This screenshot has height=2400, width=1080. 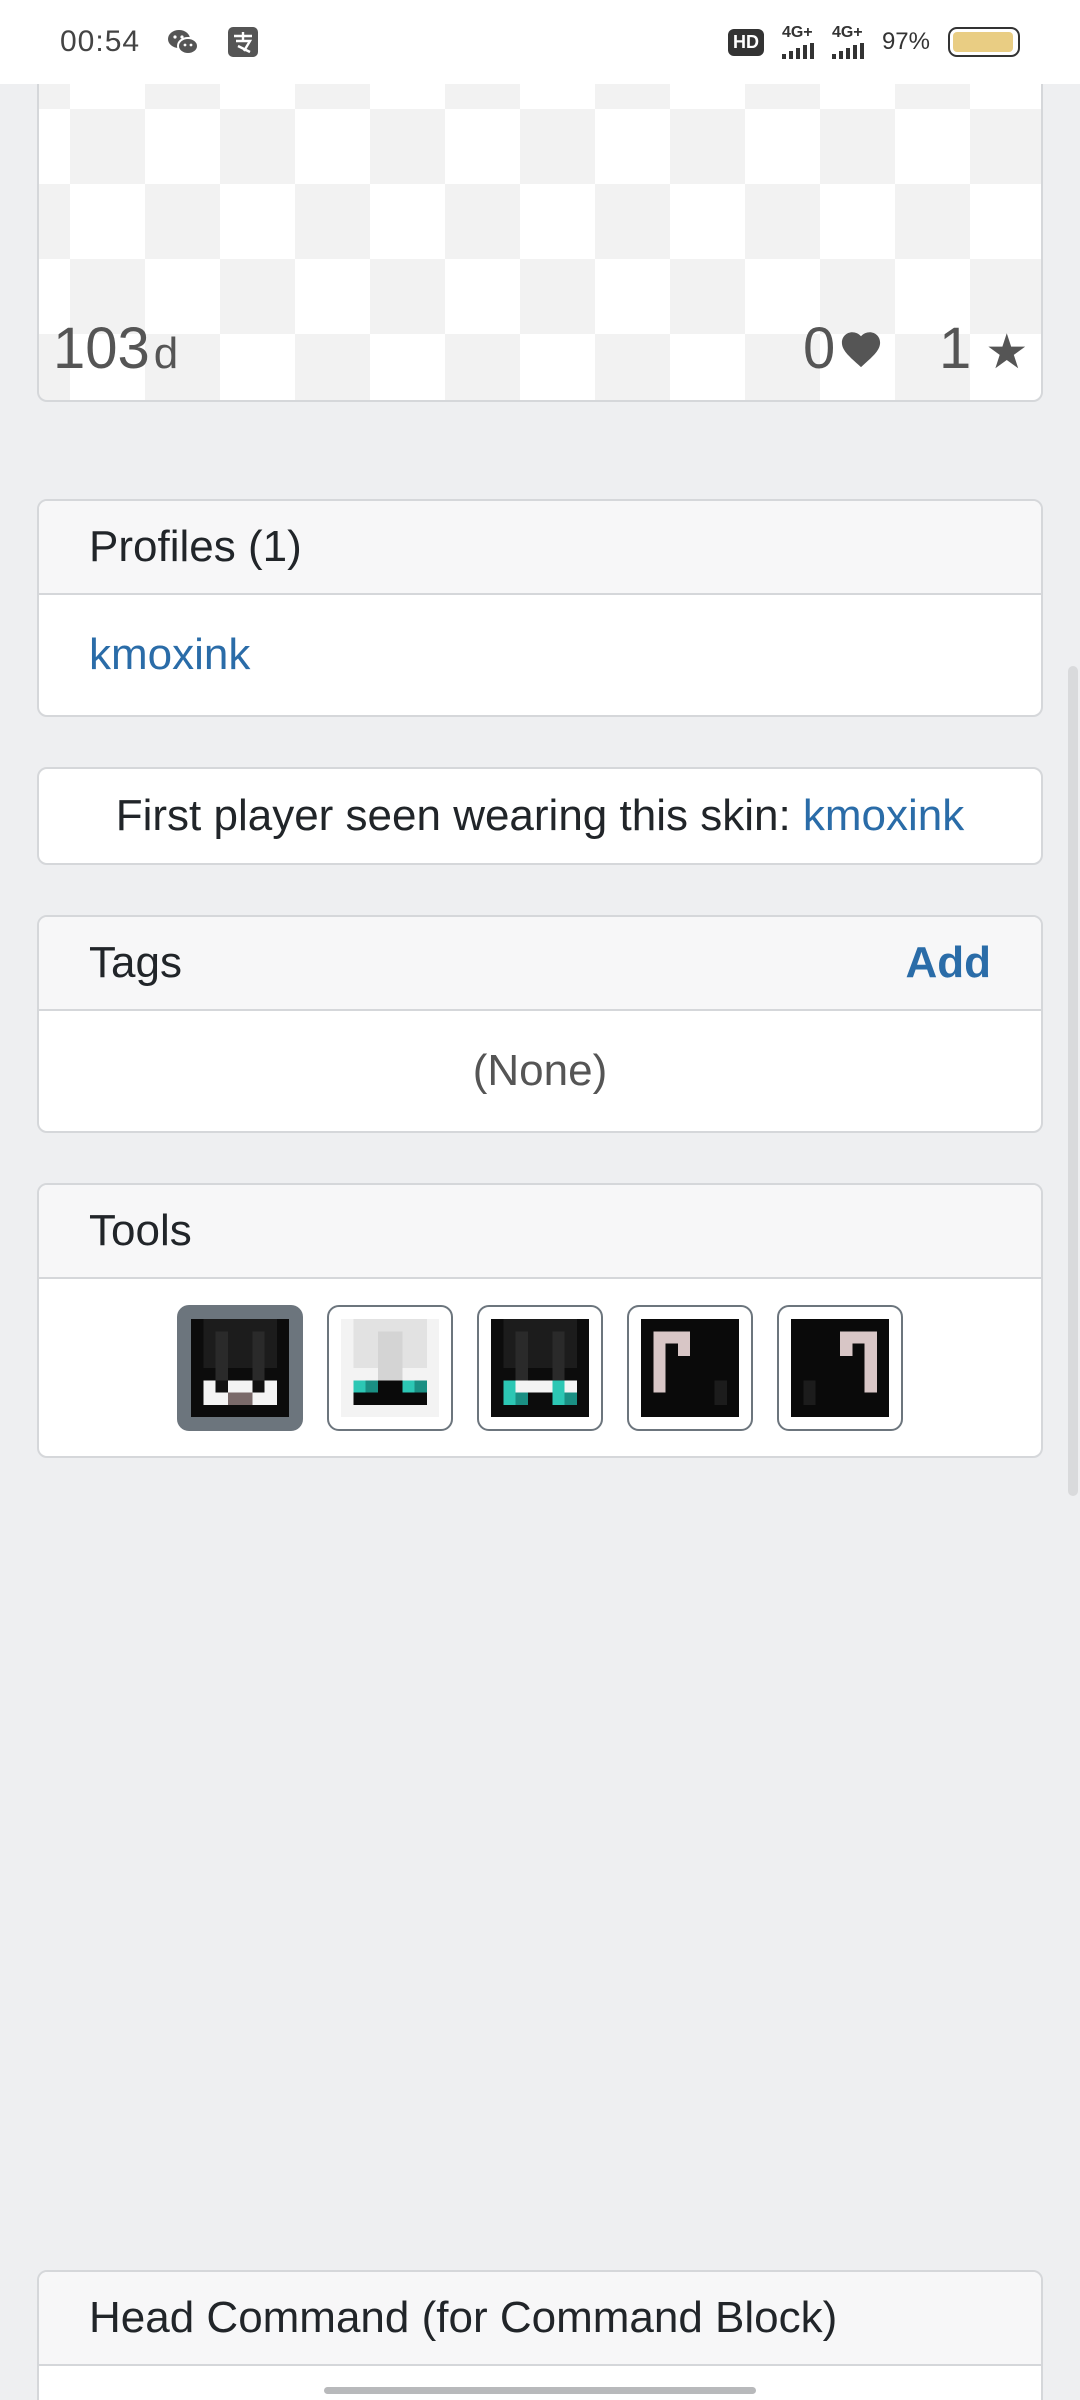 I want to click on battery-percent: 97%, so click(x=905, y=41).